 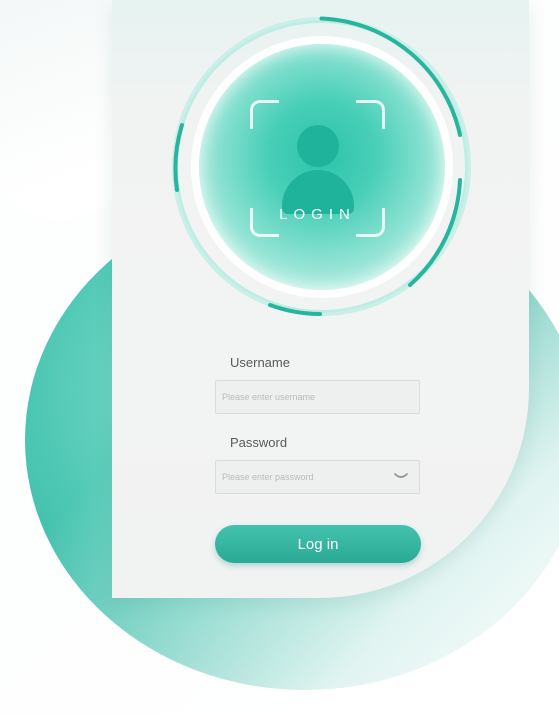 What do you see at coordinates (318, 544) in the screenshot?
I see `login-button: Log in` at bounding box center [318, 544].